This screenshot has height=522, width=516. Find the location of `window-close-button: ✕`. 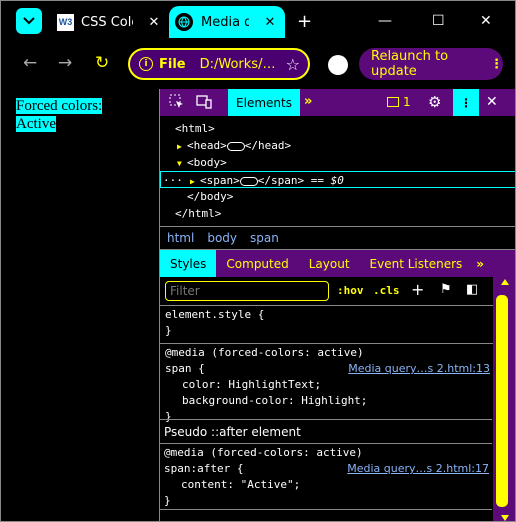

window-close-button: ✕ is located at coordinates (486, 21).